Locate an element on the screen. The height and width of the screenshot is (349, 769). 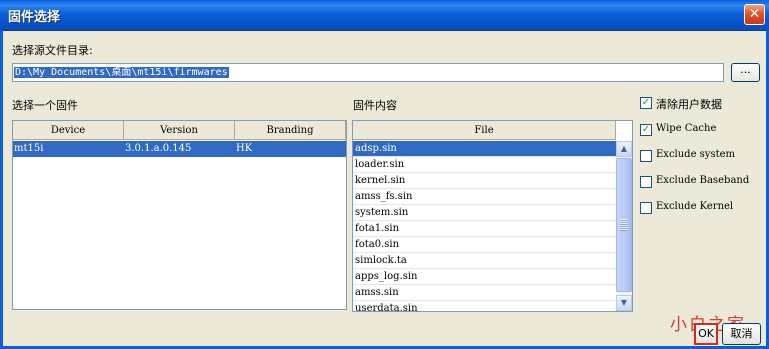
list-item: userdata.sin is located at coordinates (484, 306).